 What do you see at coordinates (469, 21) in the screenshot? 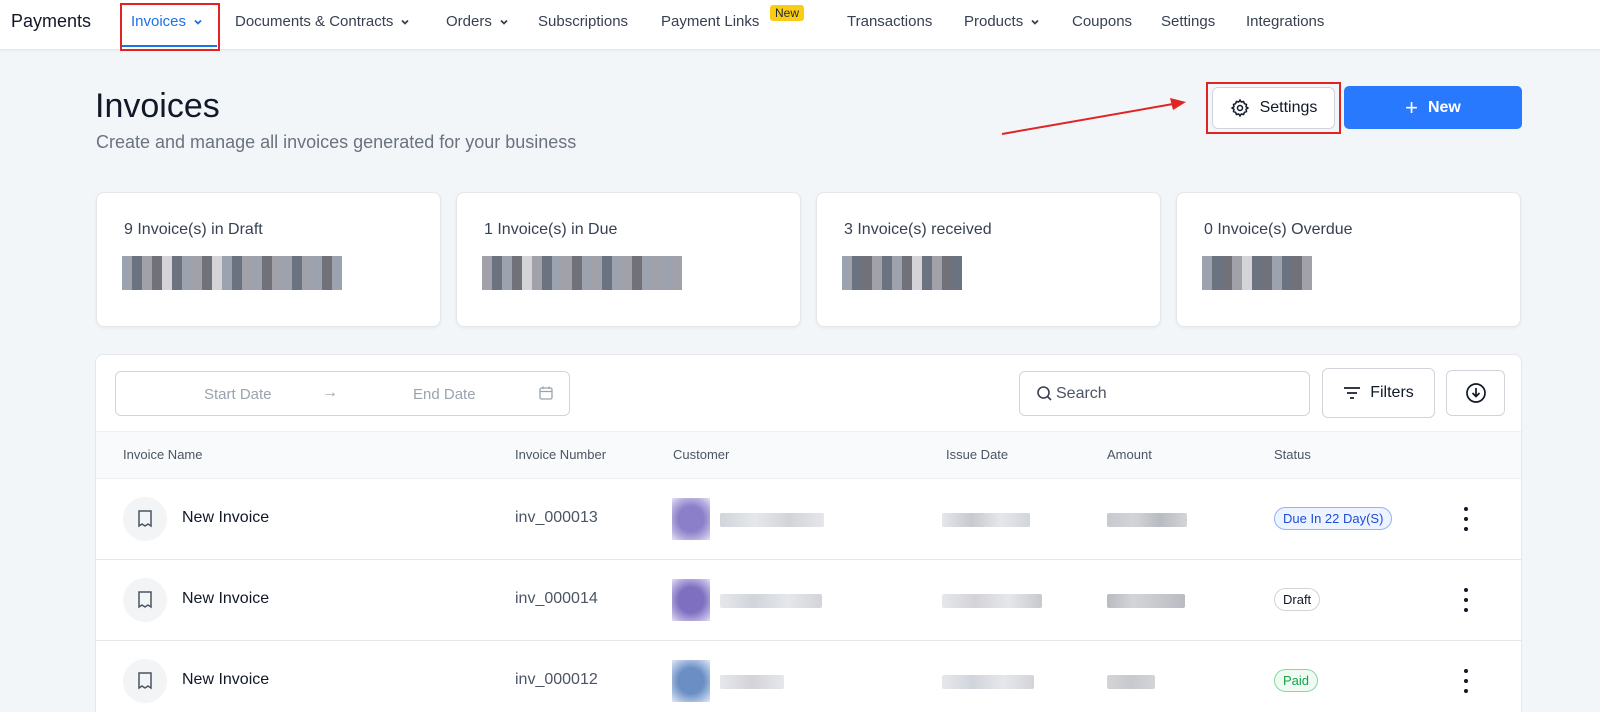
I see `nav-label: Orders` at bounding box center [469, 21].